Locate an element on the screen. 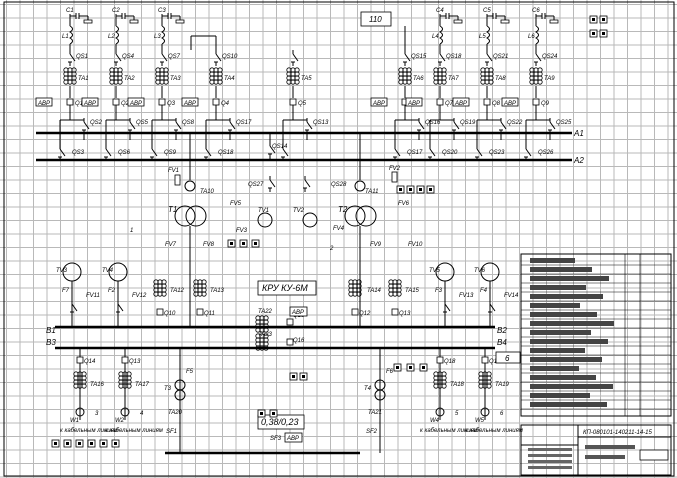 The height and width of the screenshot is (478, 677). q12-label: Q12 is located at coordinates (365, 314).